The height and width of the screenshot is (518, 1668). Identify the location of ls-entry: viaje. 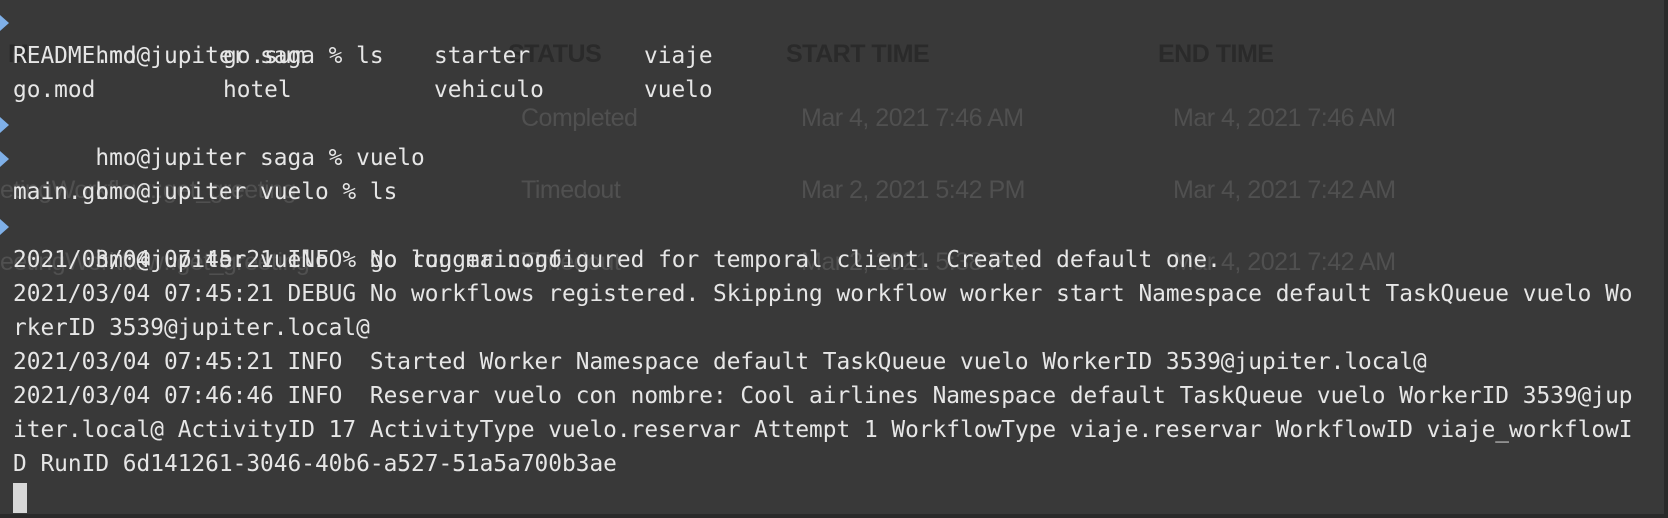
(678, 56).